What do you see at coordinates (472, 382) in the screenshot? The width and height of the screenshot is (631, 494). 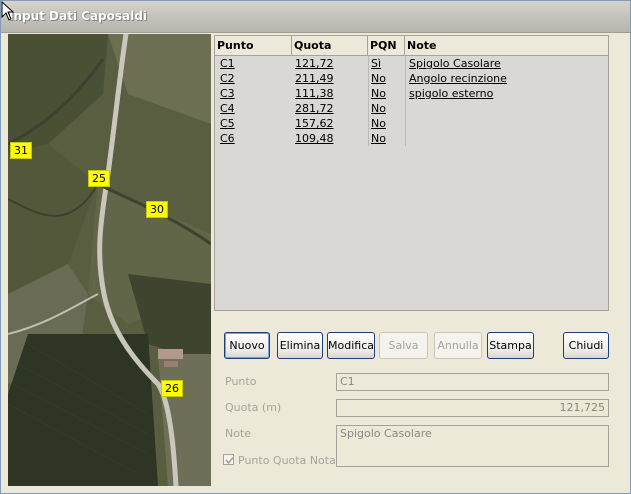 I see `punto-field: C1` at bounding box center [472, 382].